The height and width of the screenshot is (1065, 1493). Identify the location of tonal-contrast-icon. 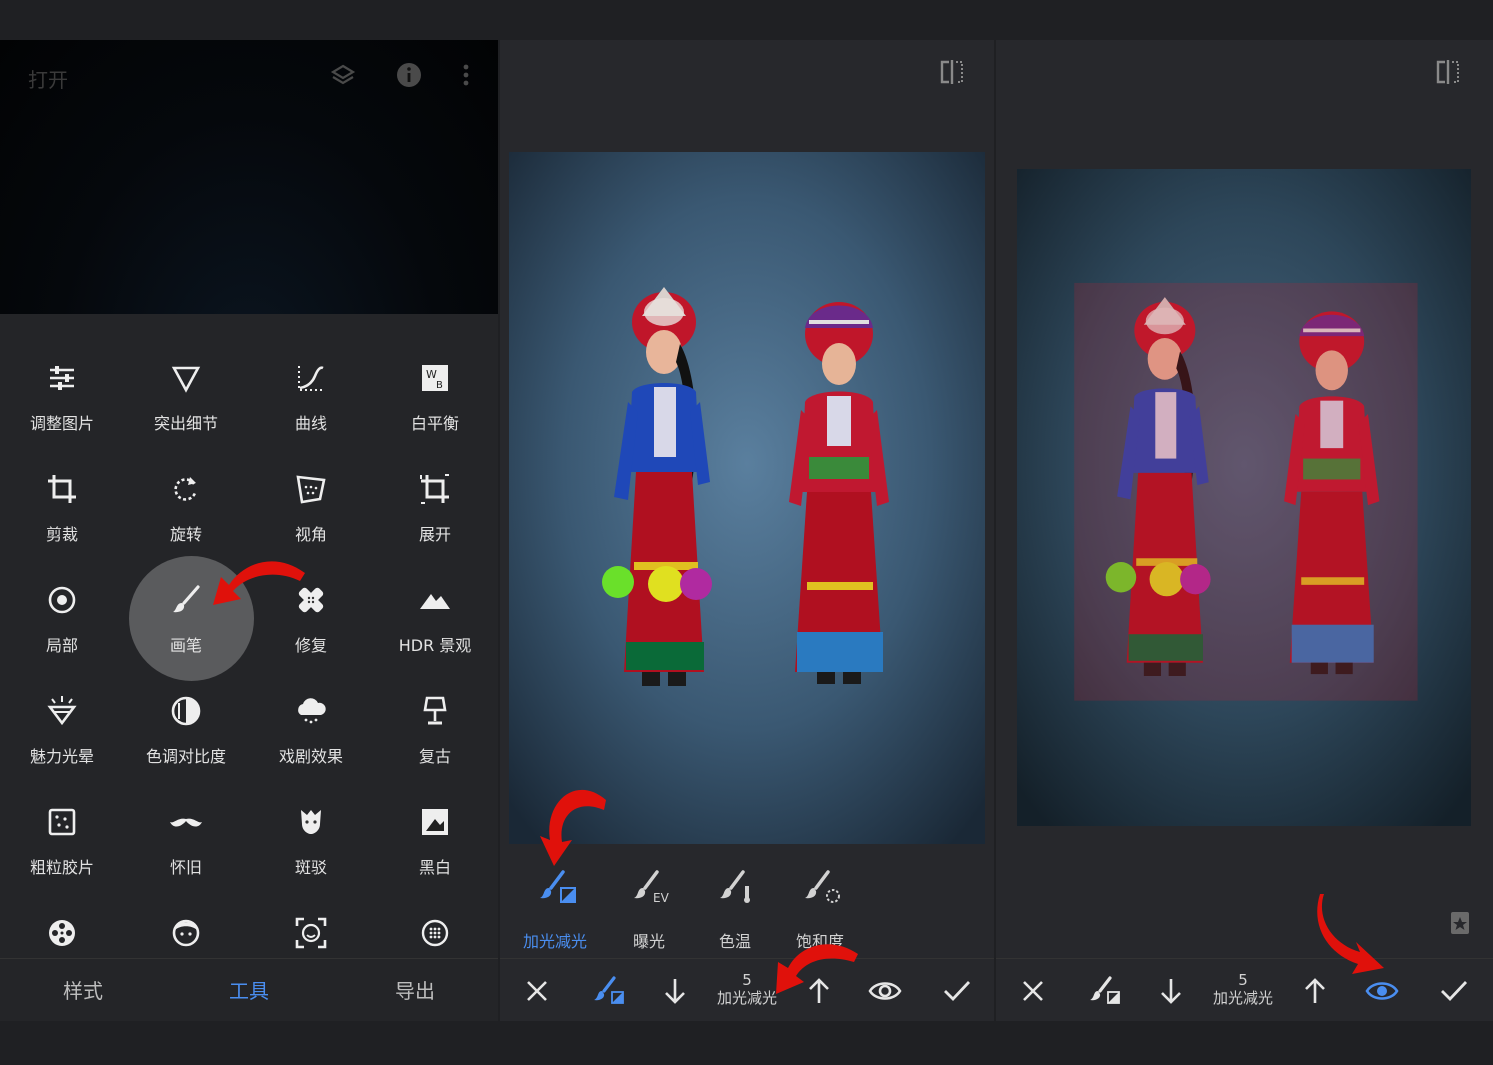
(186, 711).